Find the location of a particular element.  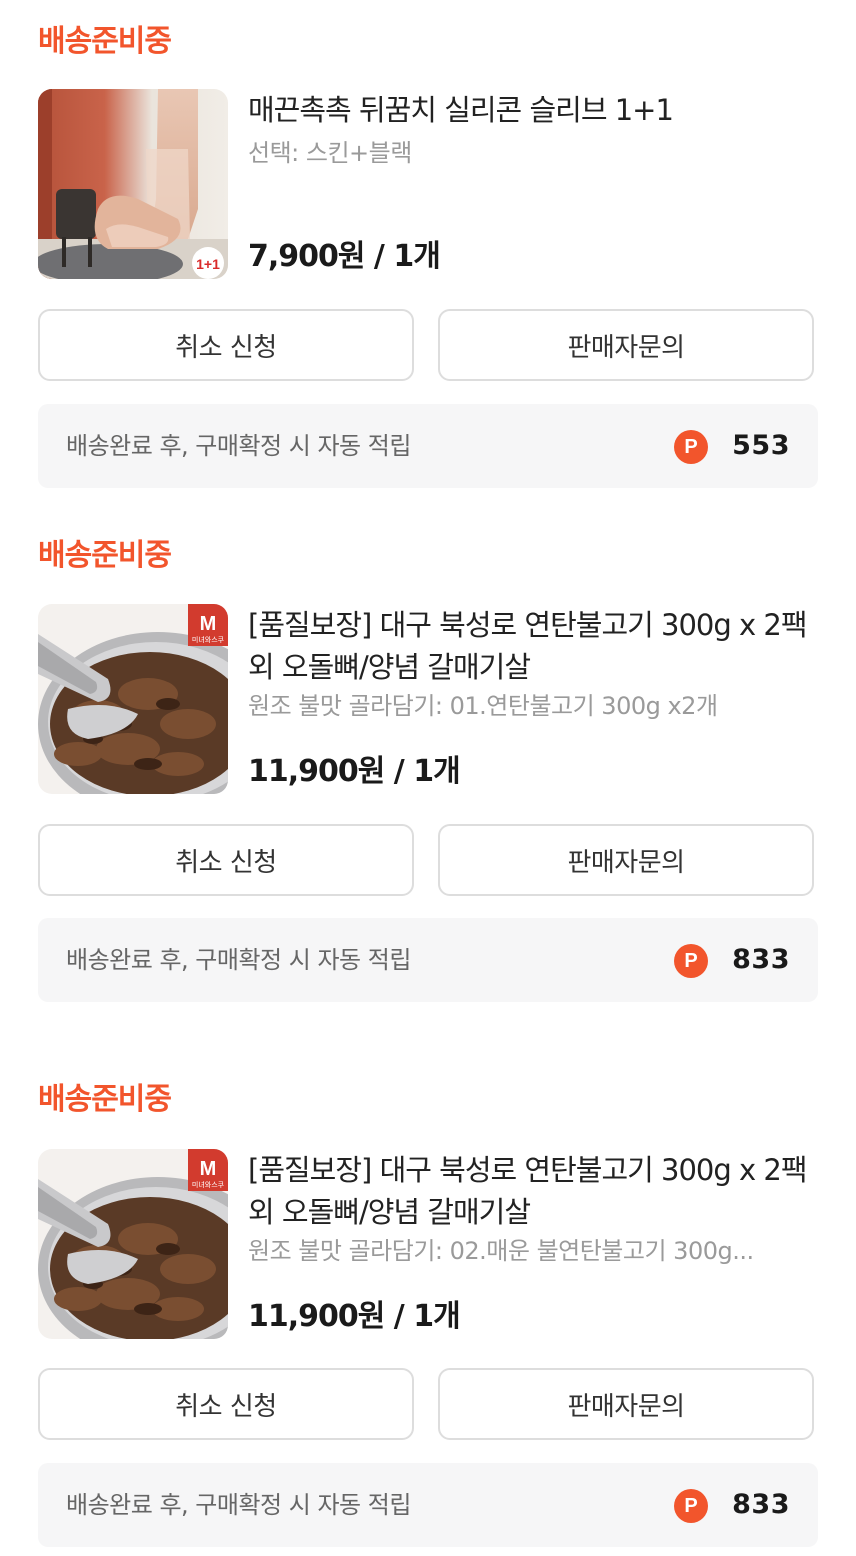

product-title: 매끈촉촉 뒤꿈치 실리콘 슬리브 1+1 is located at coordinates (461, 110).